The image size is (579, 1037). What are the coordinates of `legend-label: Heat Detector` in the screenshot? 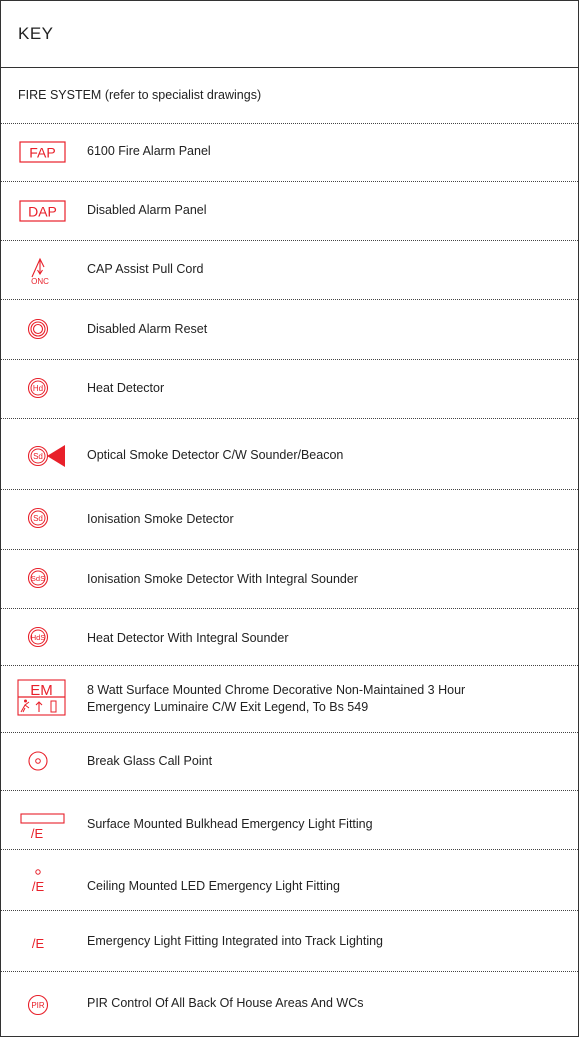 It's located at (126, 388).